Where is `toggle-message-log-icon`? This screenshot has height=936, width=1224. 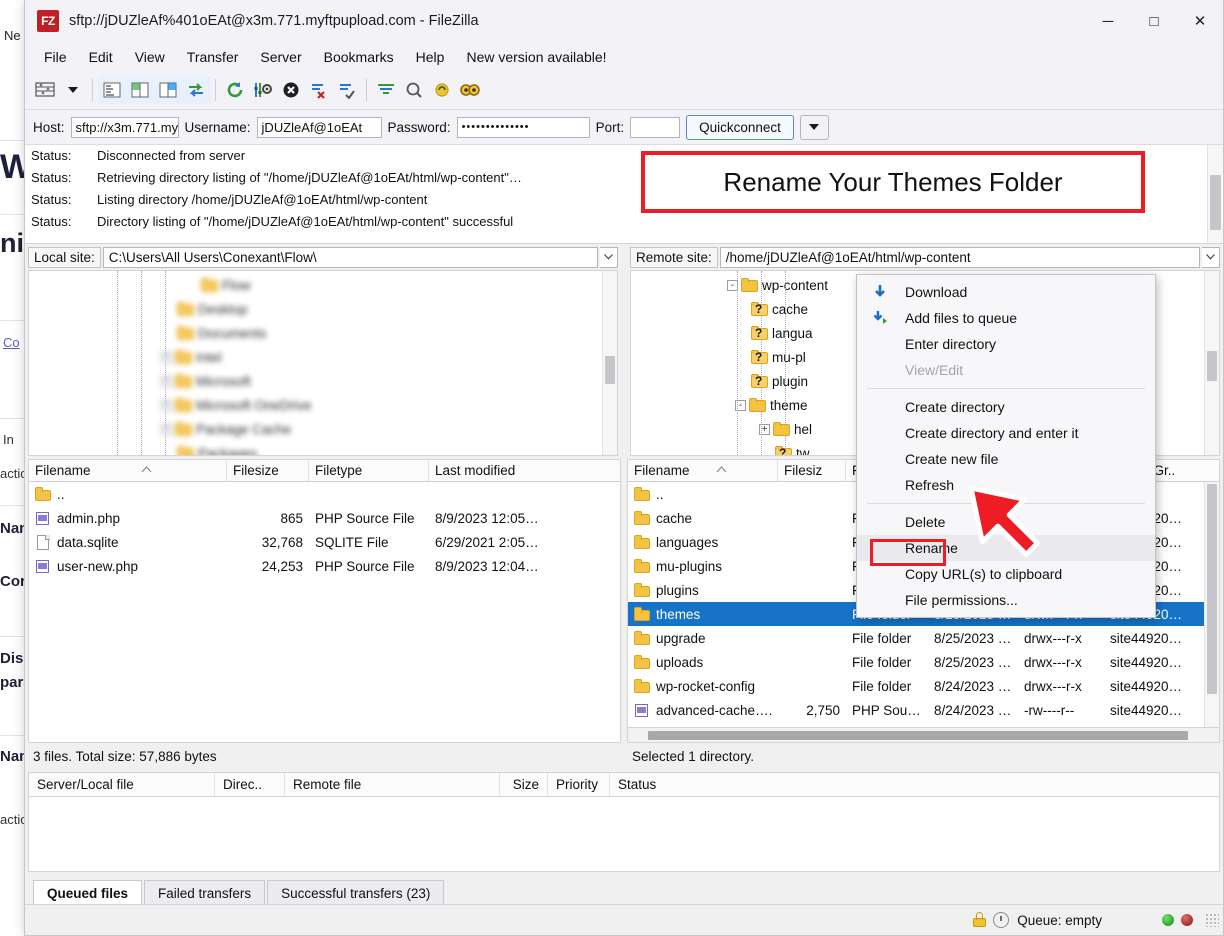
toggle-message-log-icon is located at coordinates (112, 90).